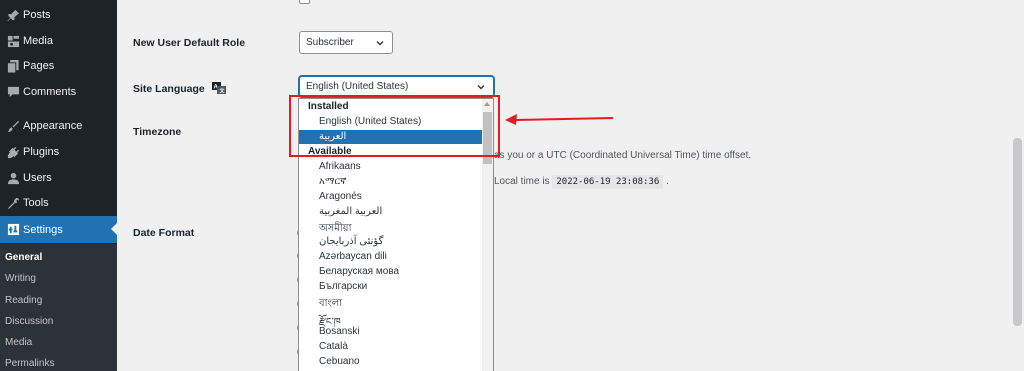  I want to click on submenu-item-writing: Writing, so click(20, 278).